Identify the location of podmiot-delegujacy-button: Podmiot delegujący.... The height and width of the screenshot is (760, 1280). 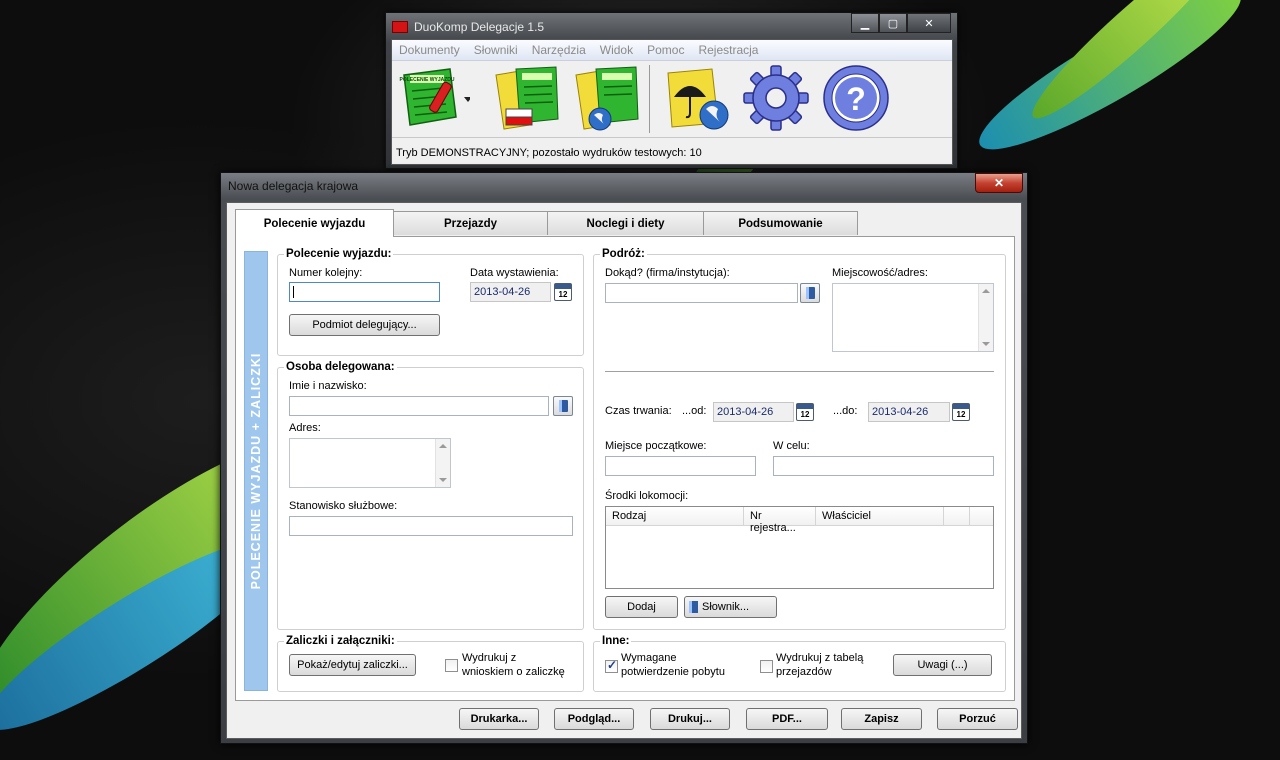
(364, 325).